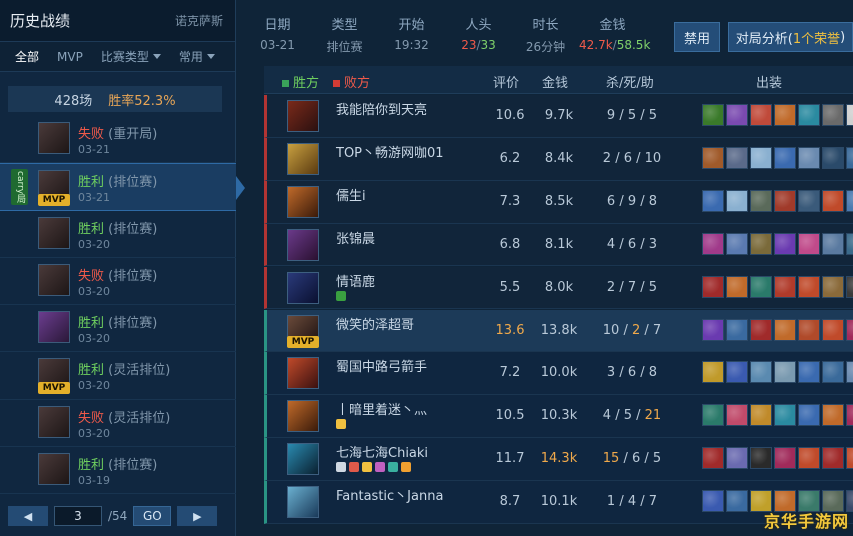 This screenshot has width=853, height=536. I want to click on player-name: 张锦晨, so click(355, 237).